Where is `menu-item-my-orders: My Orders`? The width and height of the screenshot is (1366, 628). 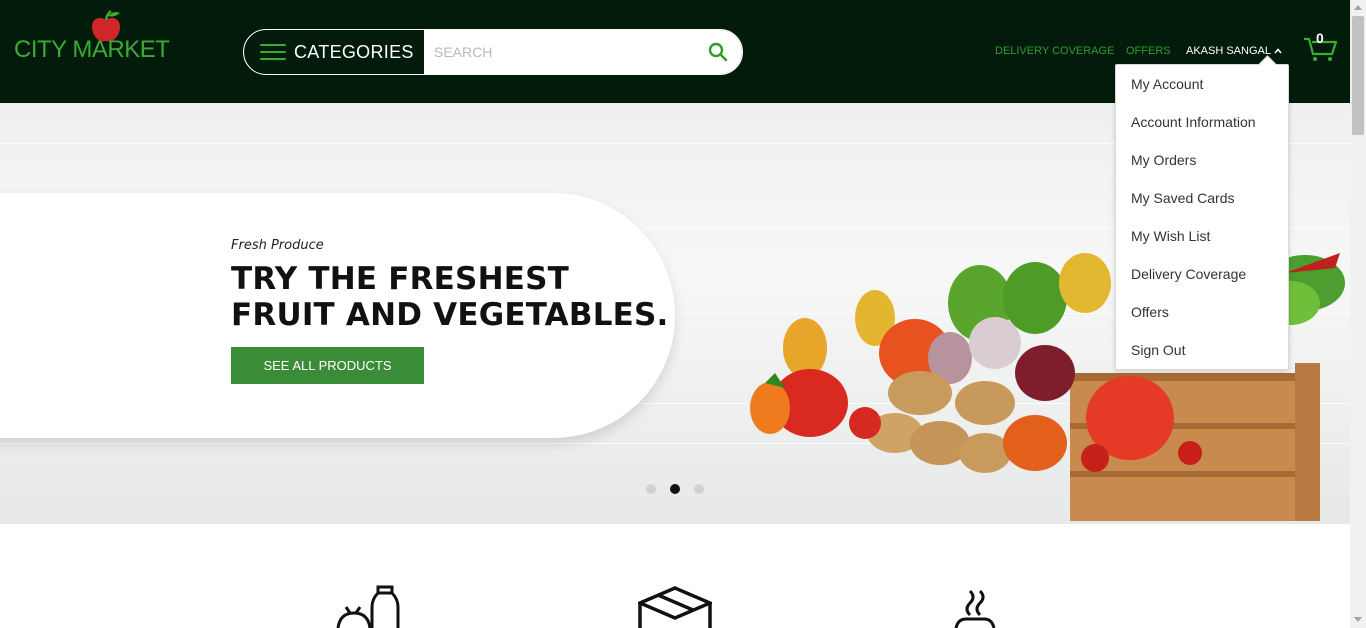
menu-item-my-orders: My Orders is located at coordinates (1163, 160).